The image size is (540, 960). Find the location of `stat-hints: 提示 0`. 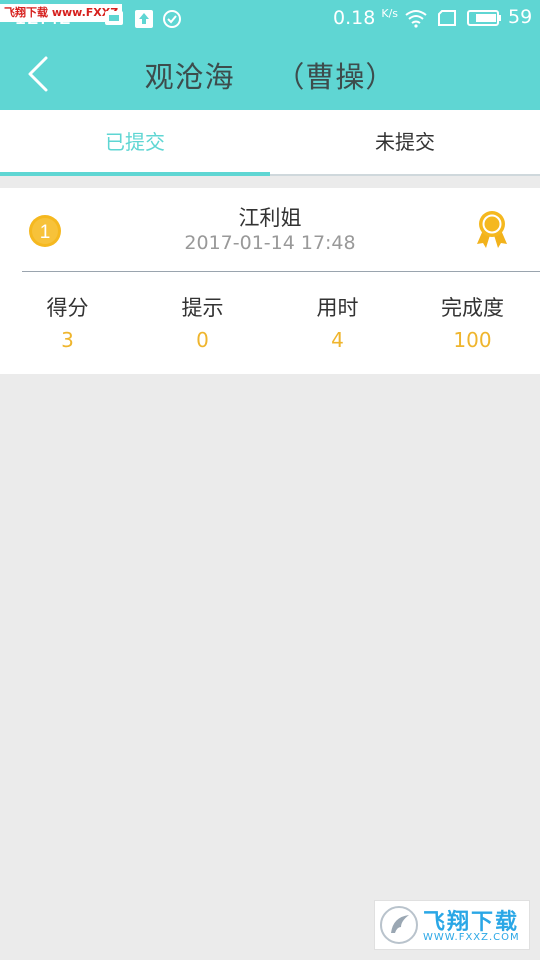

stat-hints: 提示 0 is located at coordinates (202, 322).